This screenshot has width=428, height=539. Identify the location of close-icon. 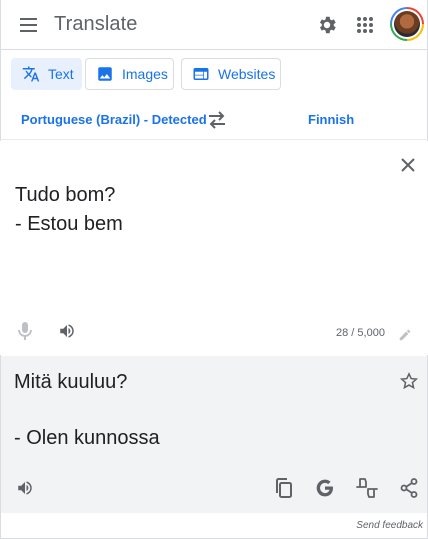
(408, 165).